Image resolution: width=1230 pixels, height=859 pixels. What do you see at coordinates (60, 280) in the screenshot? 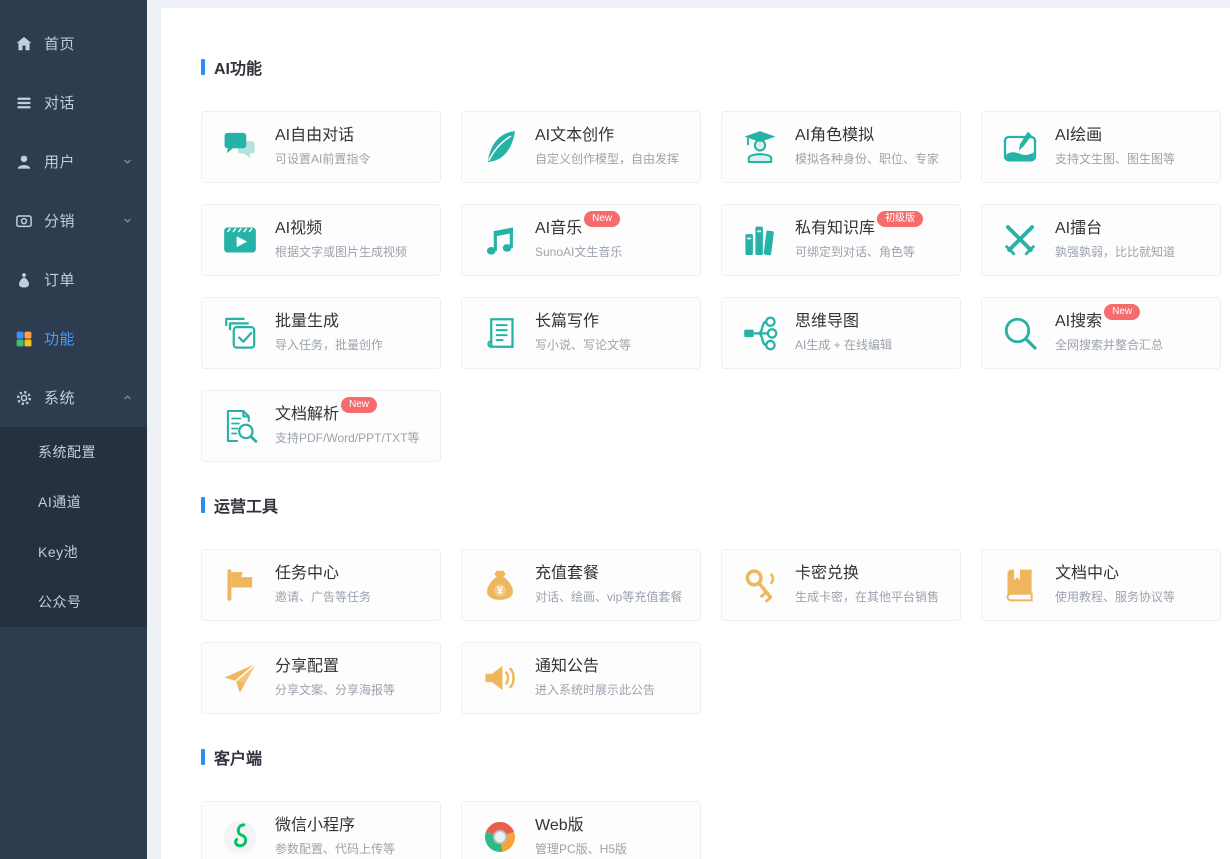
I see `sidebar-item-label: 订单` at bounding box center [60, 280].